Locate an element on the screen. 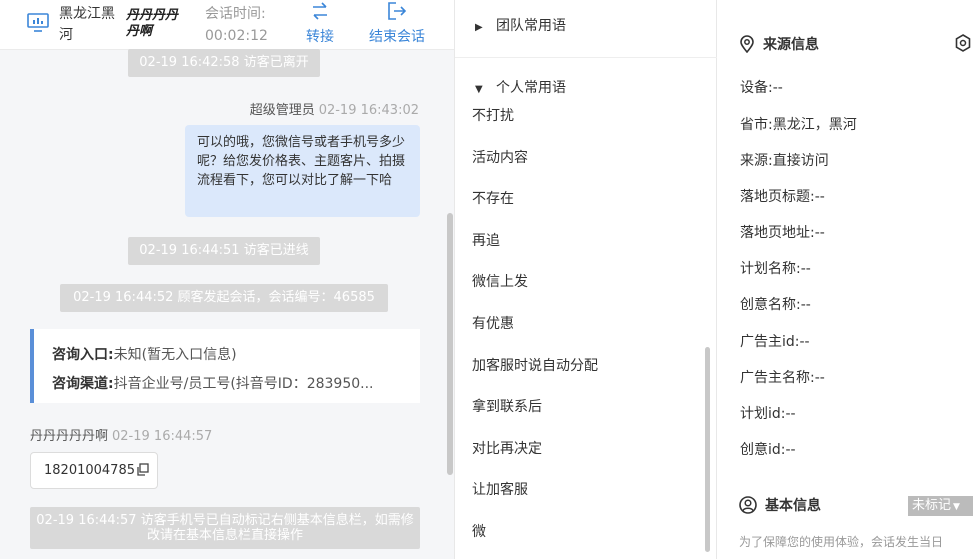 The height and width of the screenshot is (559, 973). info-row-device: 设备:-- is located at coordinates (761, 87).